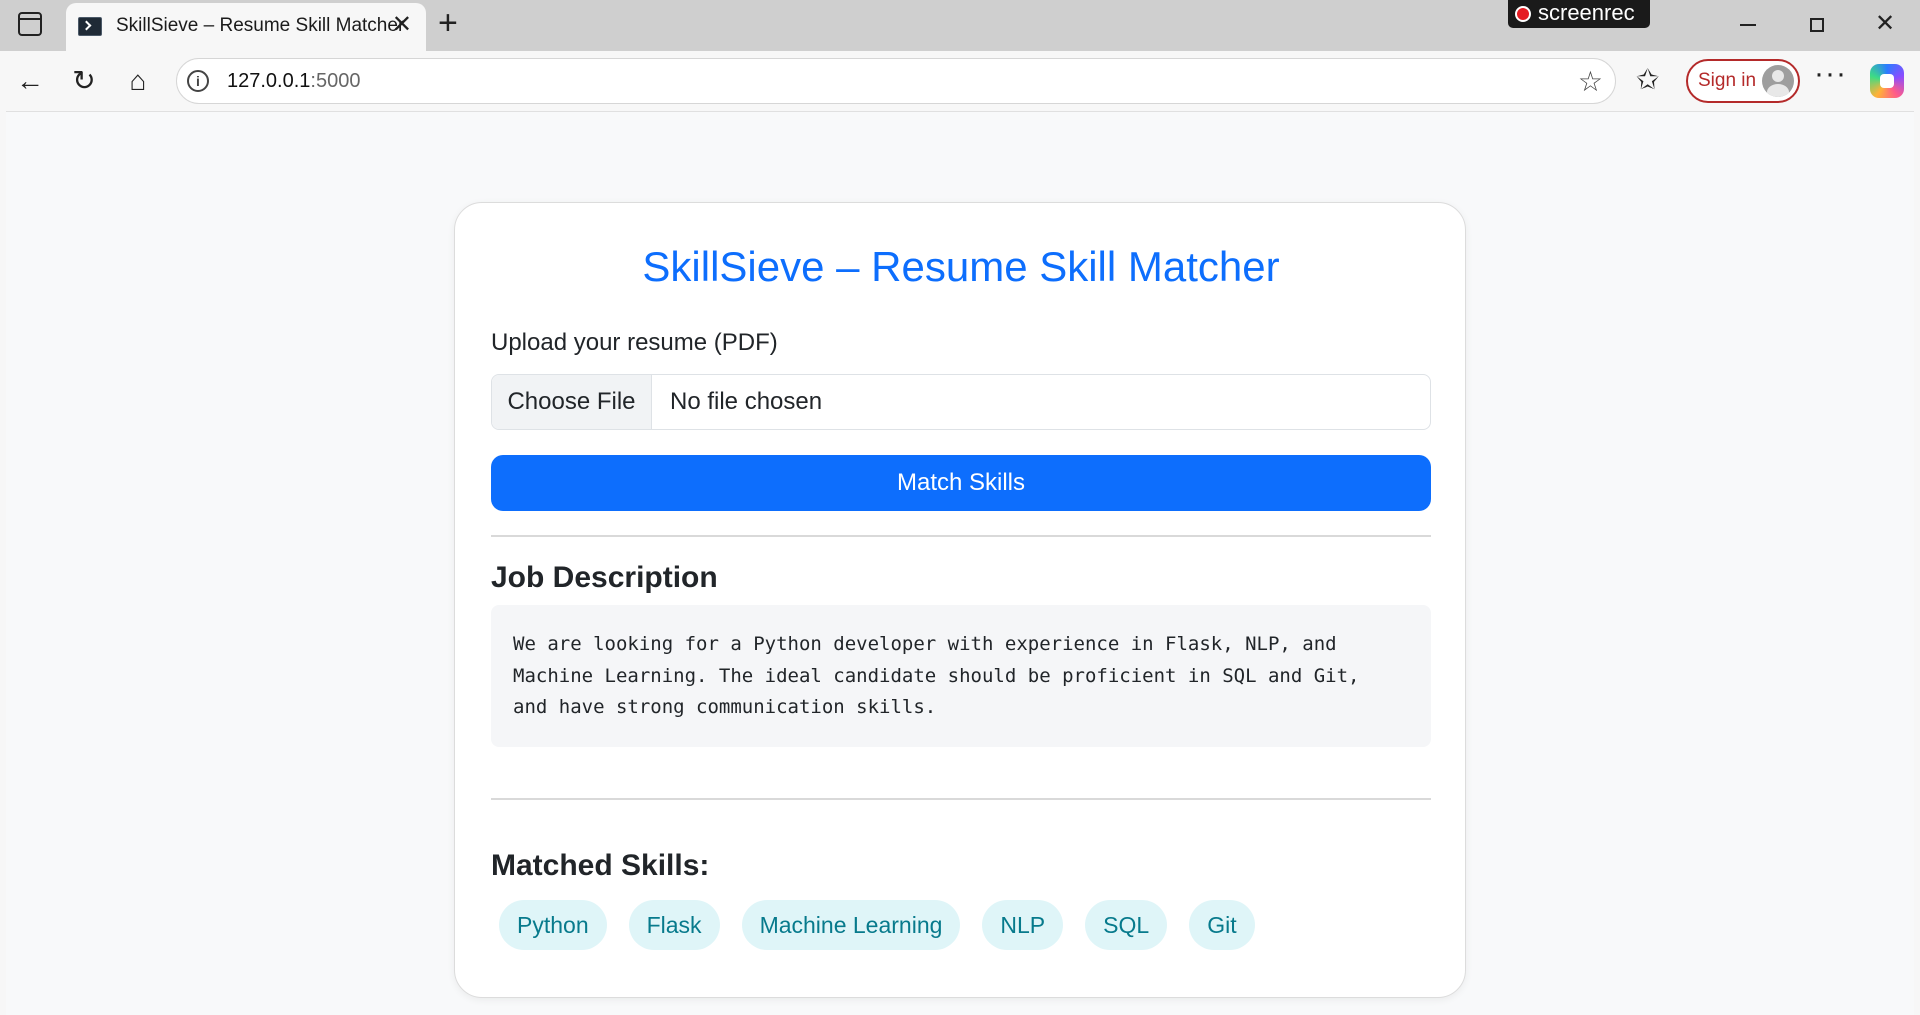  Describe the element at coordinates (335, 81) in the screenshot. I see `url-port: :5000` at that location.